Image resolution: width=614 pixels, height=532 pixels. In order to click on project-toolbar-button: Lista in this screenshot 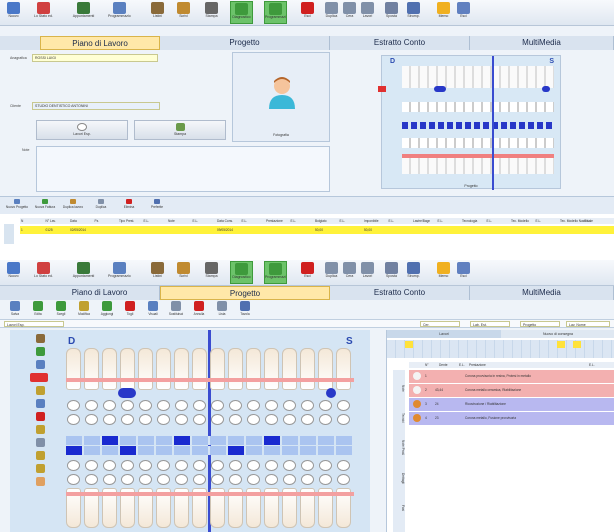, I will do `click(222, 310)`.